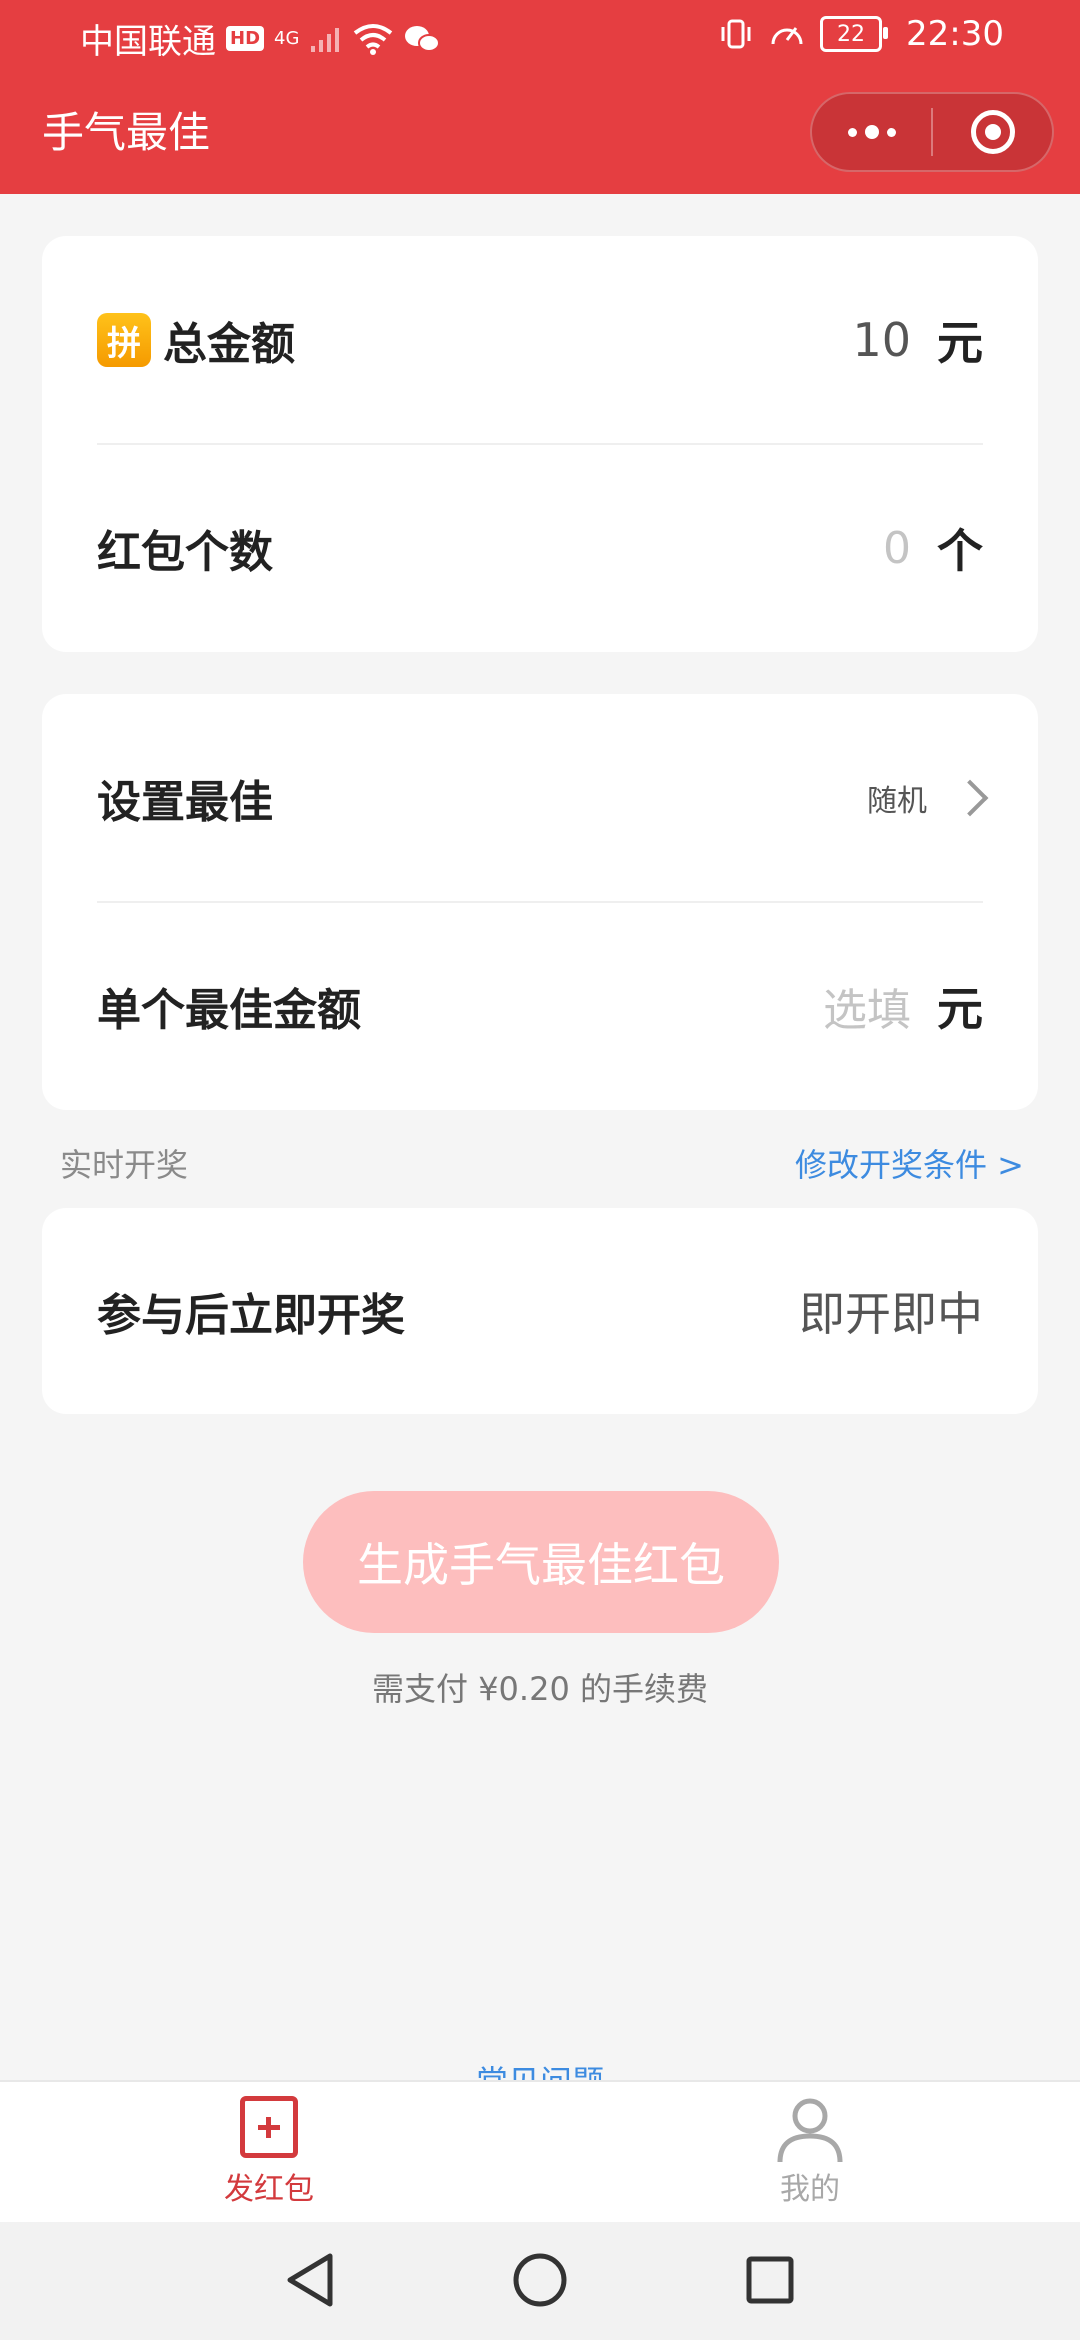  I want to click on recents-square-icon, so click(770, 2280).